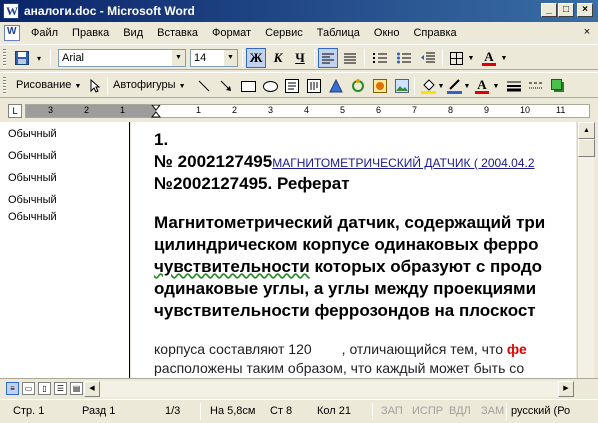 The height and width of the screenshot is (423, 598). Describe the element at coordinates (200, 58) in the screenshot. I see `font-size-value: 14` at that location.